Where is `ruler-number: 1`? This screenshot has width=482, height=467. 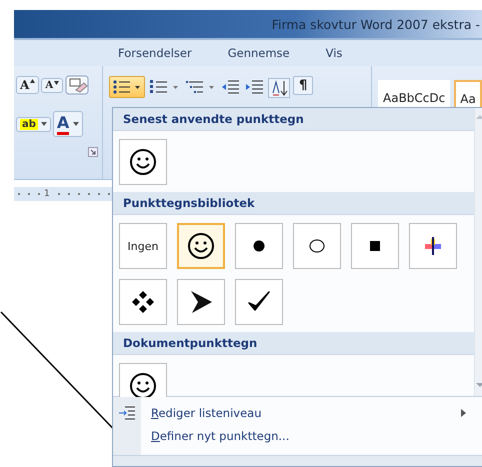
ruler-number: 1 is located at coordinates (47, 194).